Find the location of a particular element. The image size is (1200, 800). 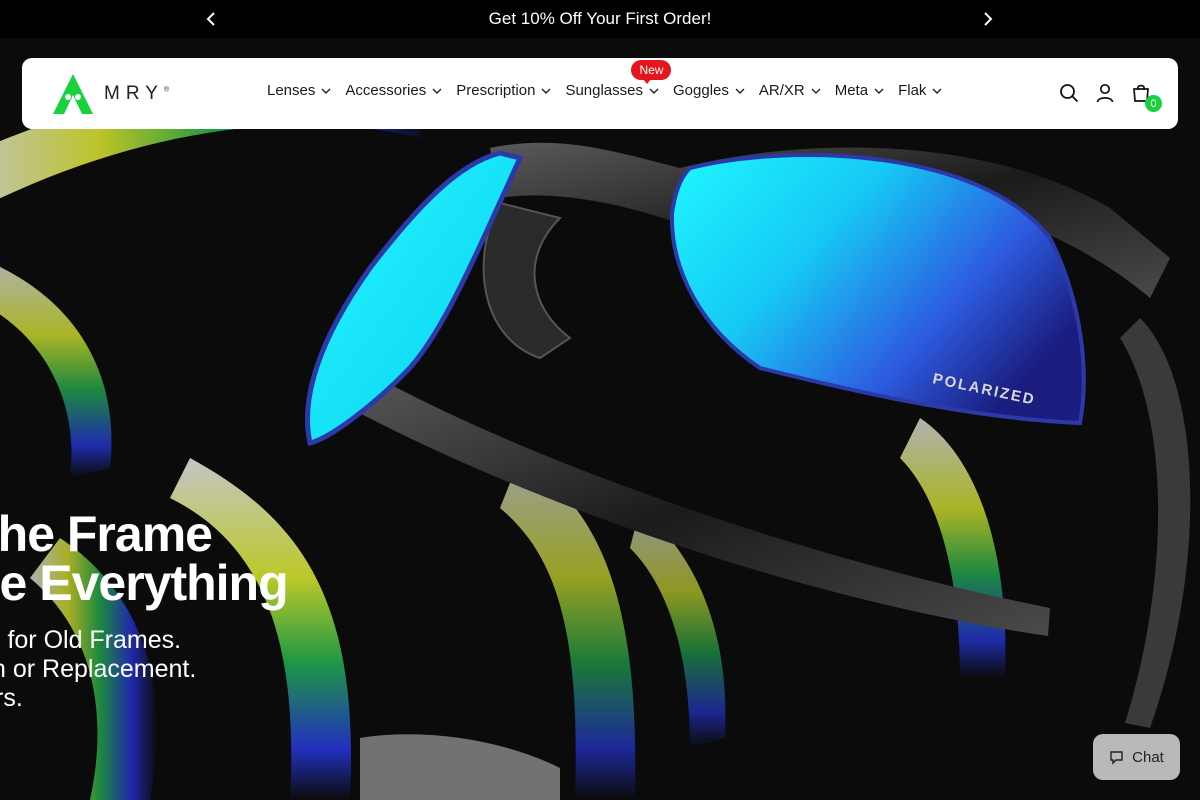

nav-item-meta: Meta is located at coordinates (859, 90).